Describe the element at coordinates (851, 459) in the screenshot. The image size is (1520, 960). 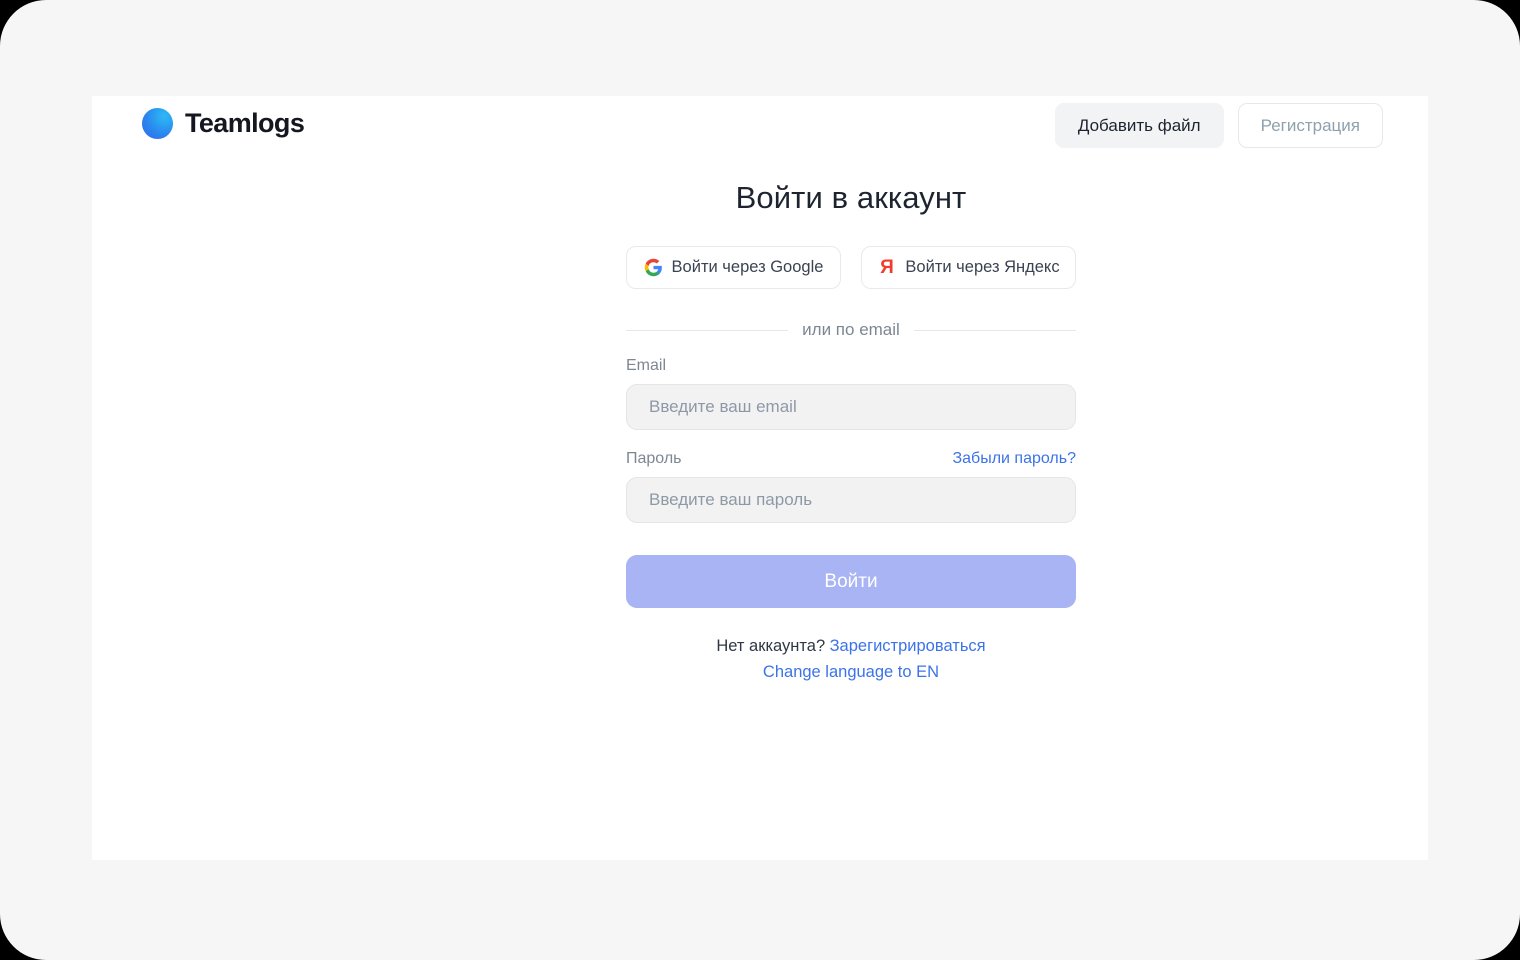
I see `password-field-head: Пароль Забыли пароль?` at that location.